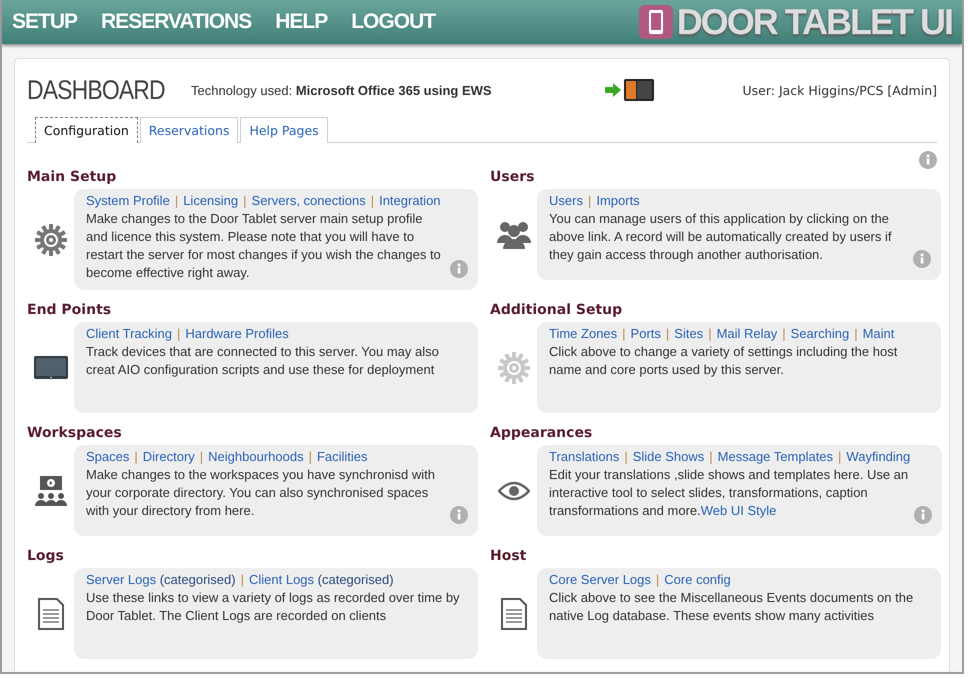 This screenshot has height=678, width=968. What do you see at coordinates (566, 200) in the screenshot?
I see `section-link: Users` at bounding box center [566, 200].